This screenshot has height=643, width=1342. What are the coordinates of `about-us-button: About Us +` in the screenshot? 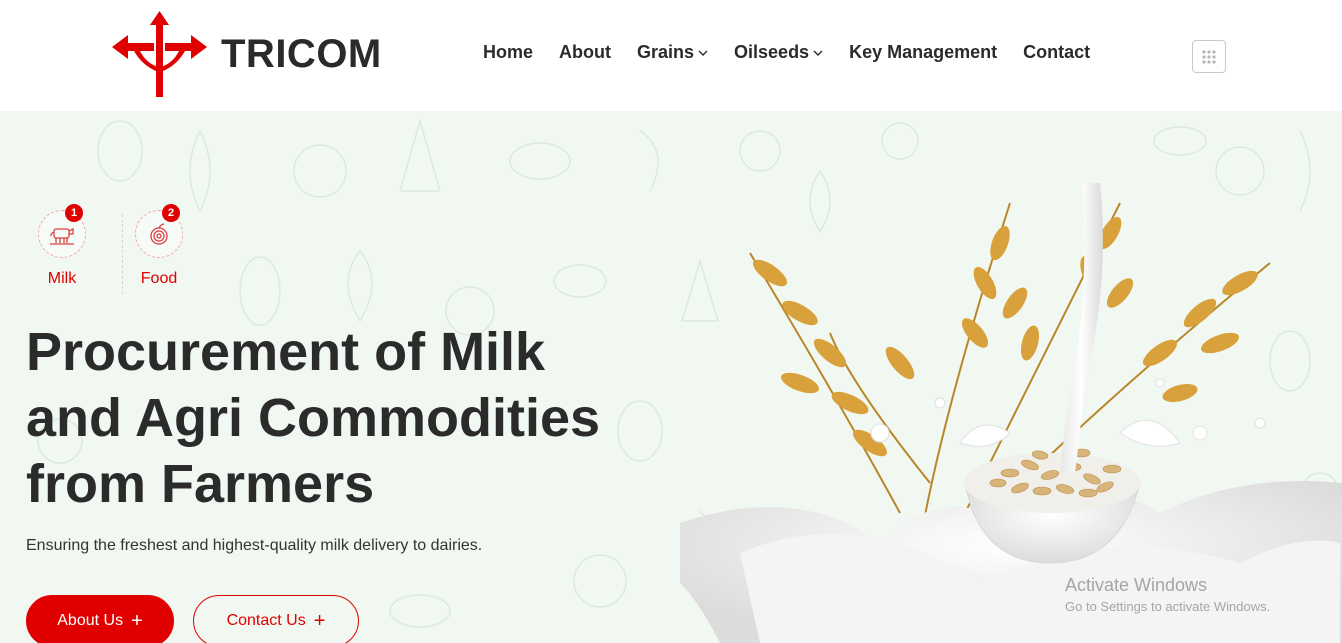 It's located at (100, 619).